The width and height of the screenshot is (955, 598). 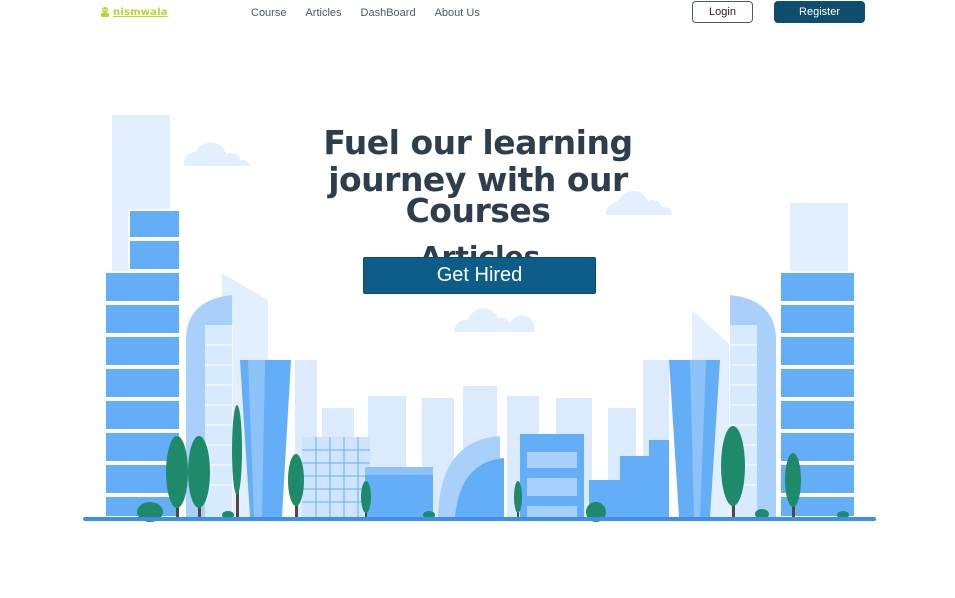 I want to click on hero-rotating-word-next: Articles, so click(x=480, y=247).